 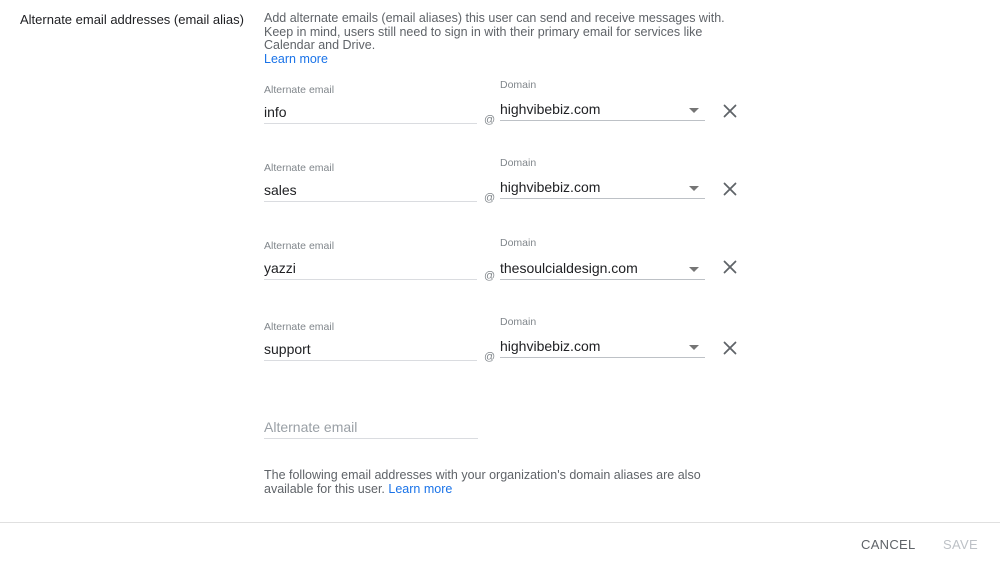 What do you see at coordinates (371, 428) in the screenshot?
I see `new-alternate-email-input: Alternate email` at bounding box center [371, 428].